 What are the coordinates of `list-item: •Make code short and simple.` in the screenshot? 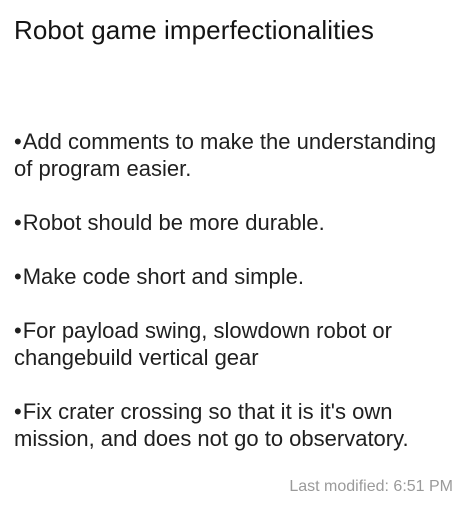 It's located at (234, 276).